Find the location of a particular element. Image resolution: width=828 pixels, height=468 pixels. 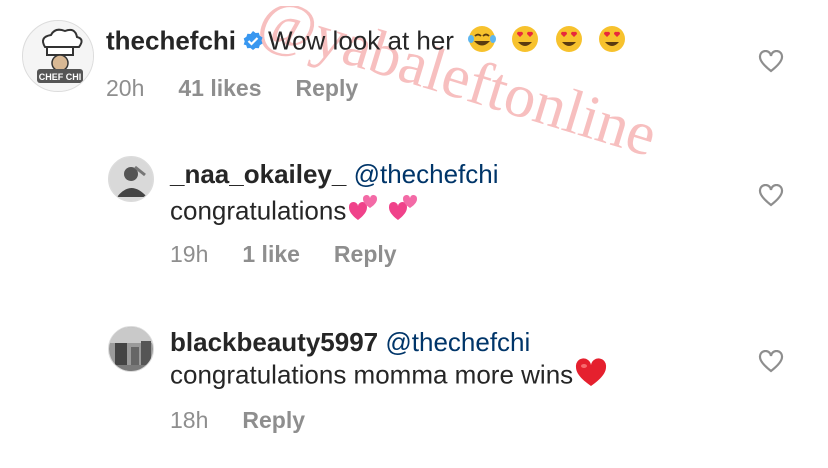

red-heart-icon is located at coordinates (591, 376).